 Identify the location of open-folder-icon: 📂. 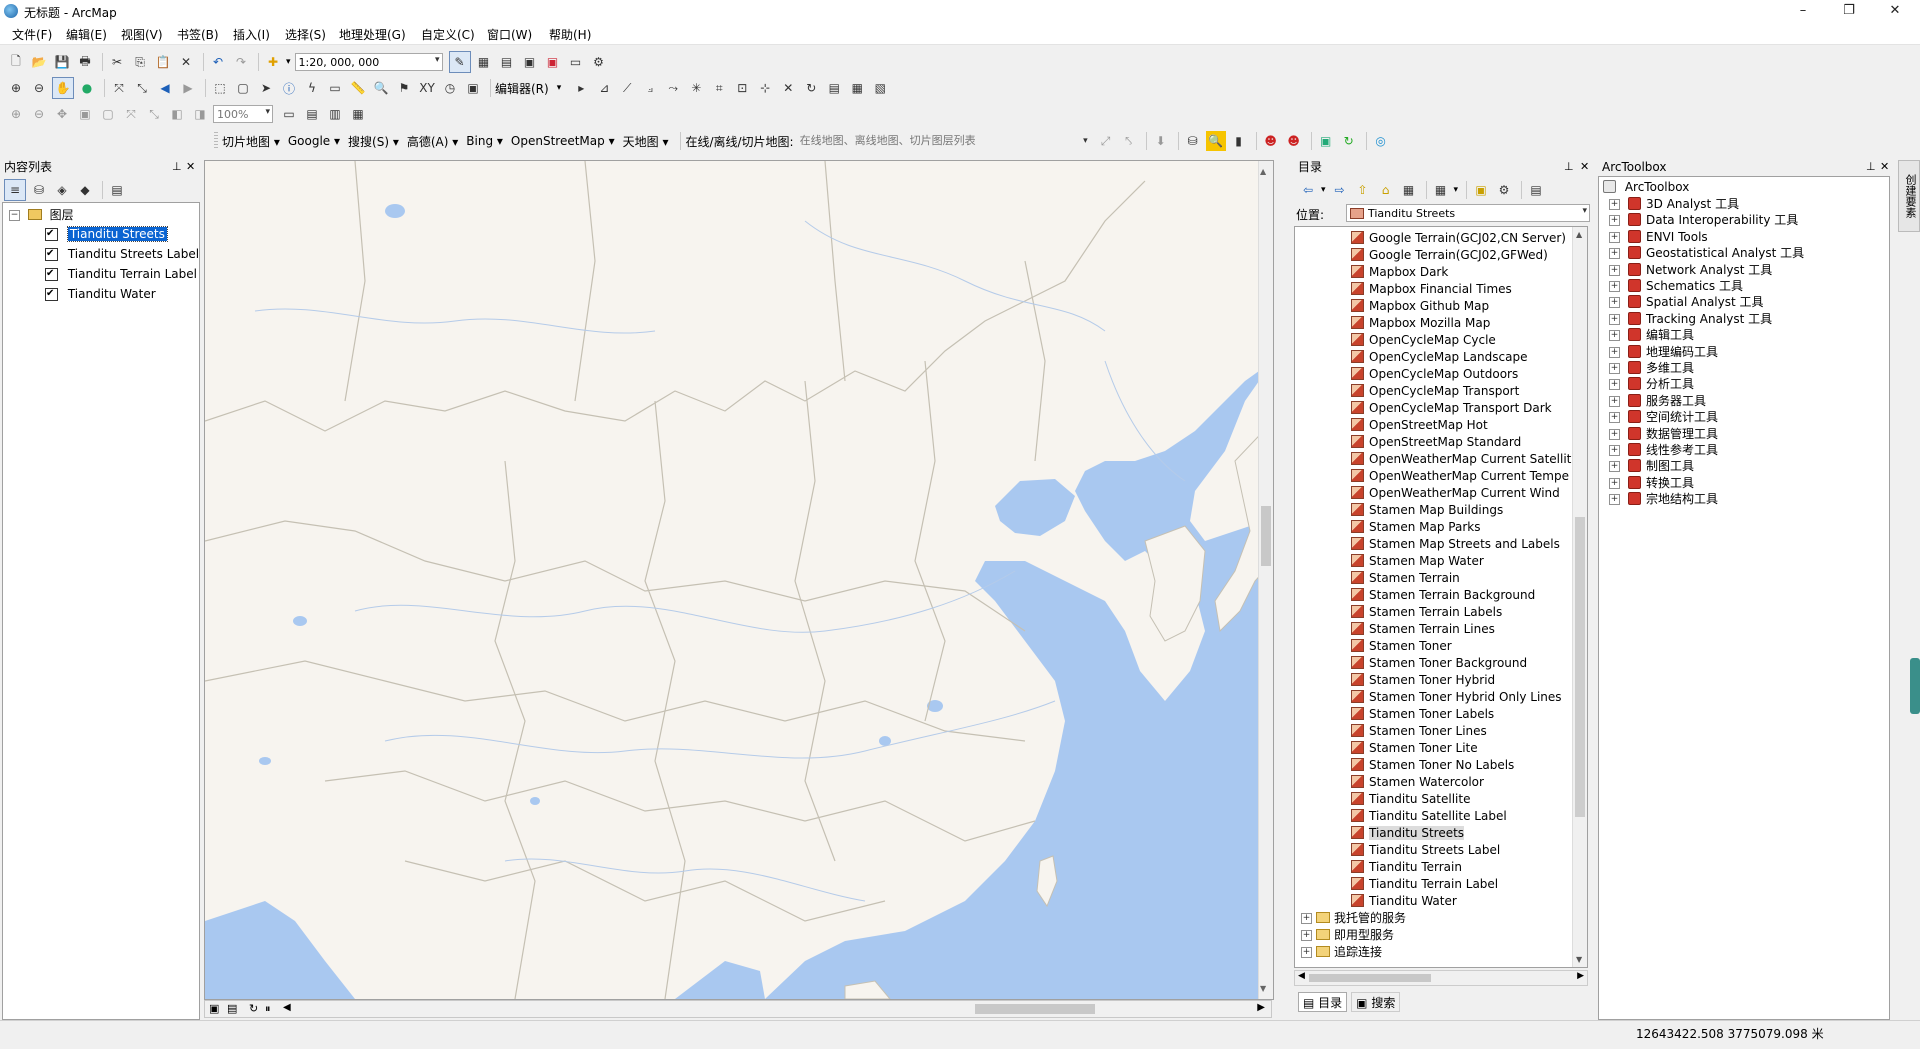
(39, 62).